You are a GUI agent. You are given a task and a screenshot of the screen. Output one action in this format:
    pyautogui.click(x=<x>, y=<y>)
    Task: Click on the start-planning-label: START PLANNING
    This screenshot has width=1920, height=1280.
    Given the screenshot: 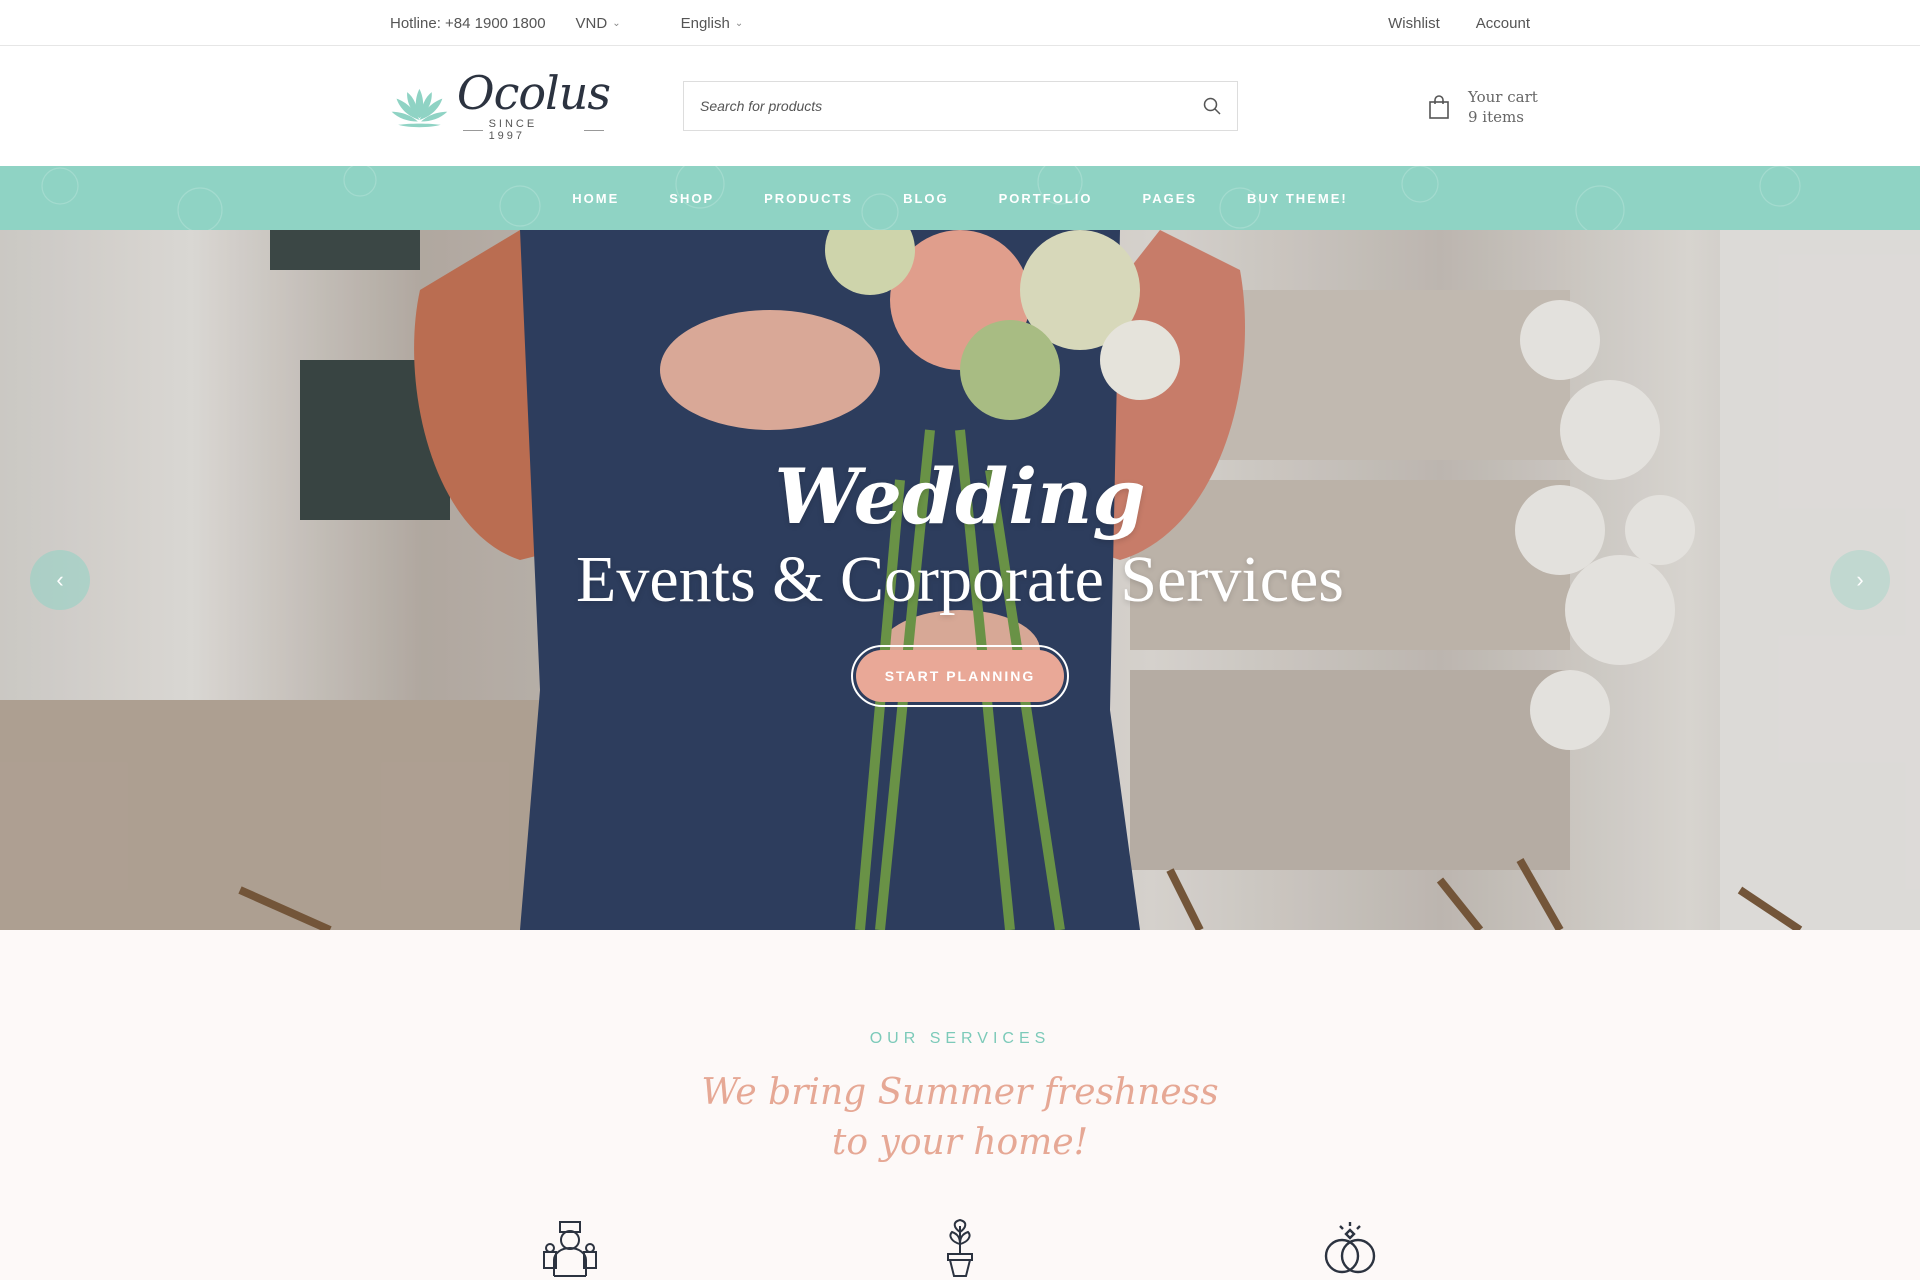 What is the action you would take?
    pyautogui.click(x=960, y=676)
    